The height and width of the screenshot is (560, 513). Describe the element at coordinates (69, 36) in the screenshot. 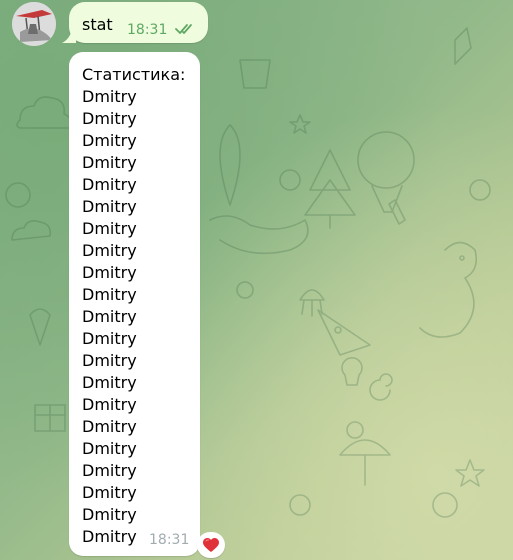

I see `bubble-tail-icon` at that location.